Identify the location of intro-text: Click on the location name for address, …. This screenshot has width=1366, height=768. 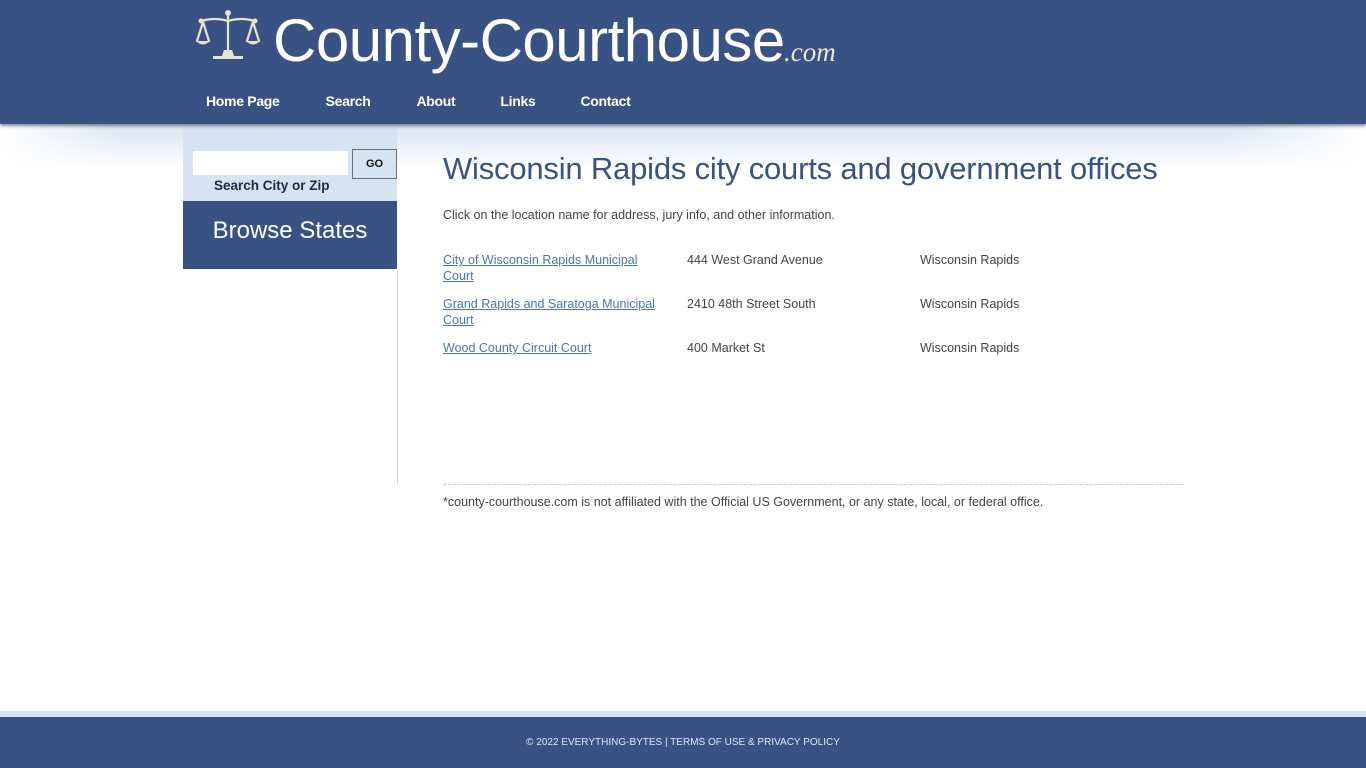
(639, 215).